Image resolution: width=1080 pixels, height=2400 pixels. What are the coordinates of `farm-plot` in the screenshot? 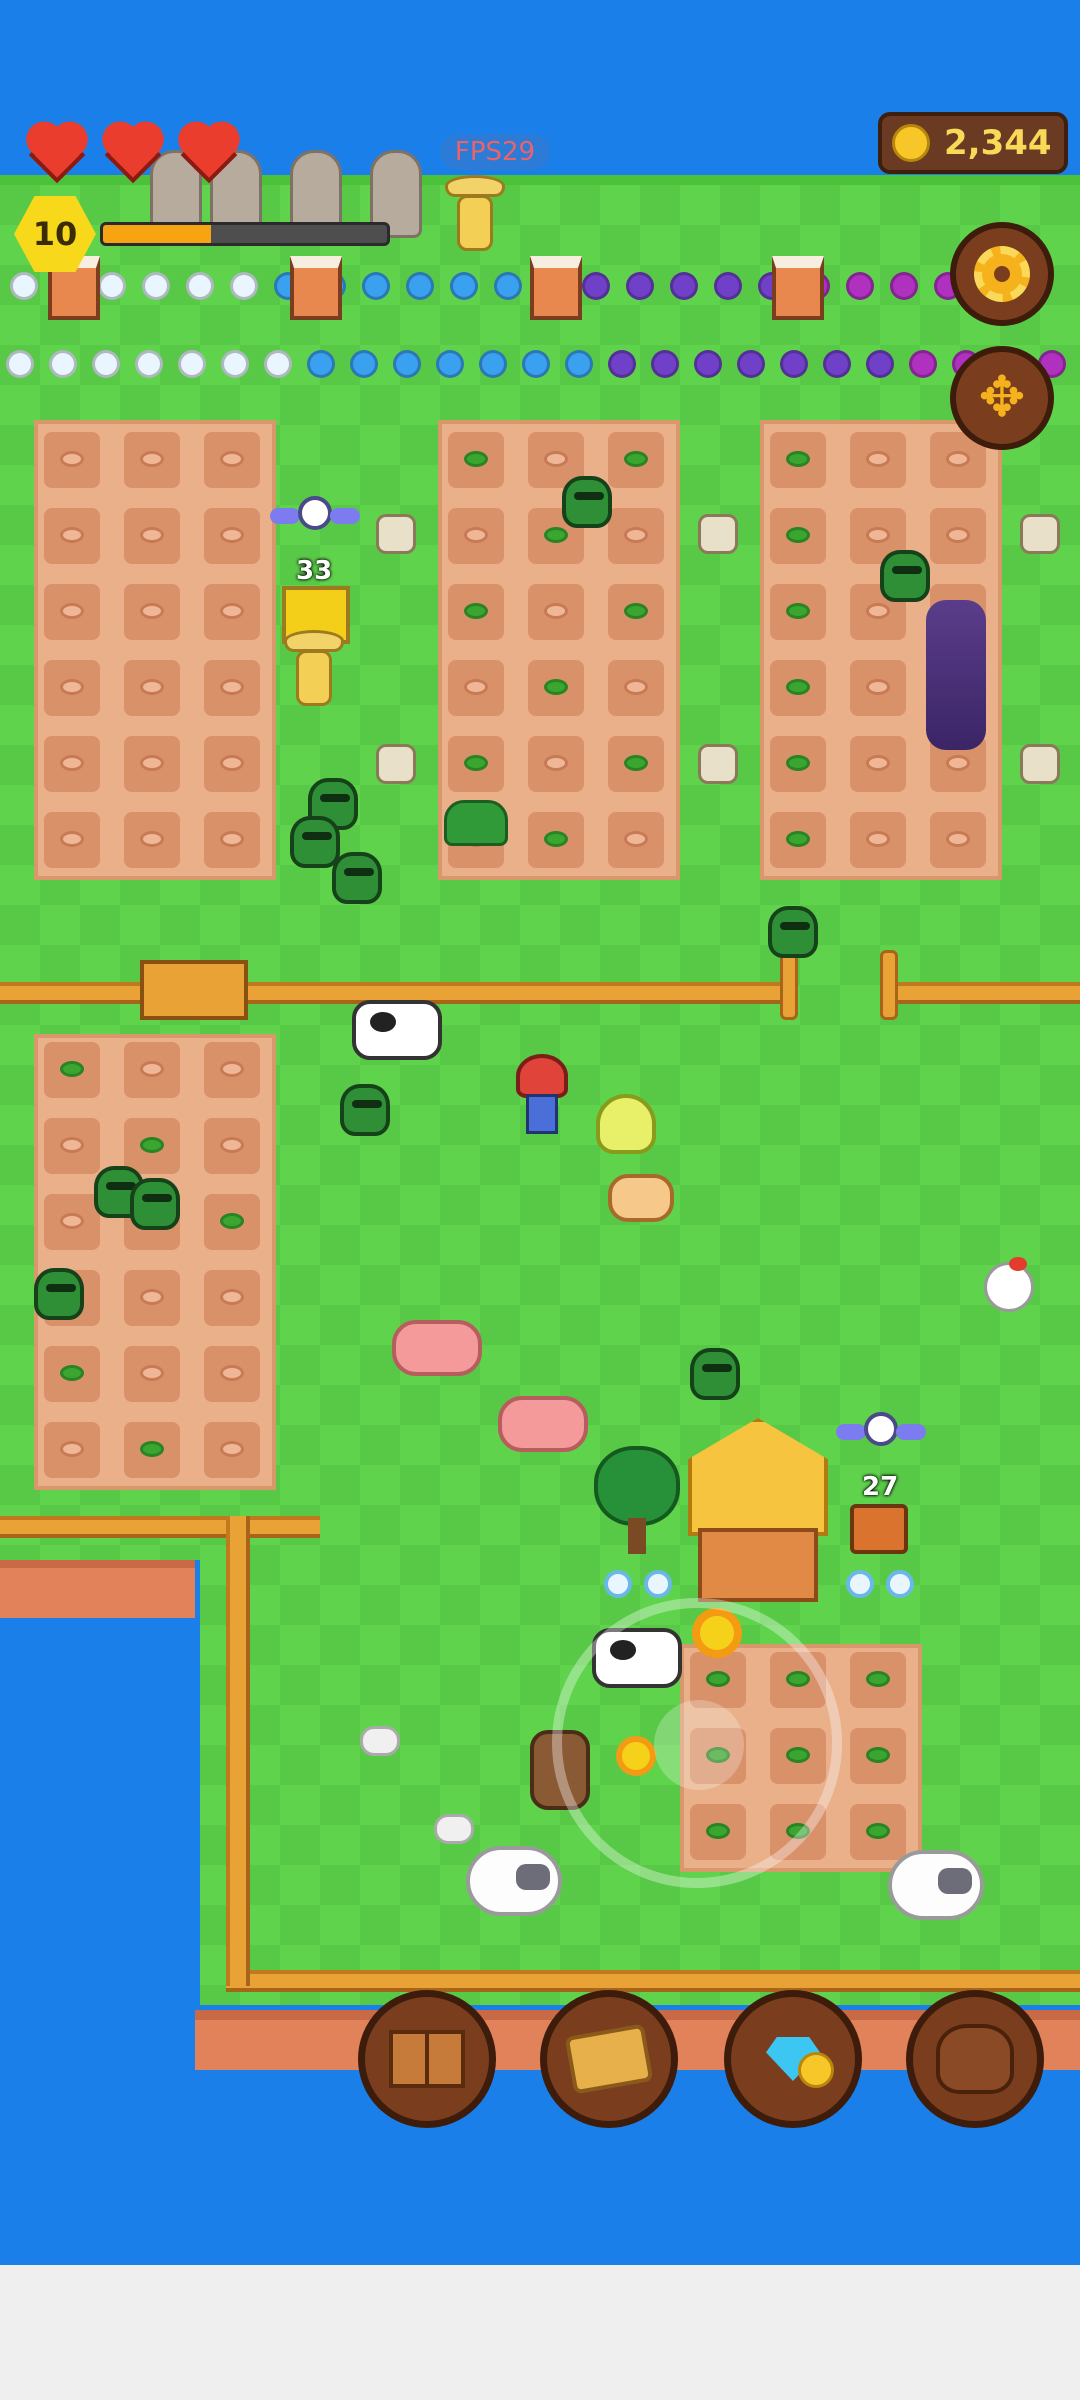 It's located at (155, 650).